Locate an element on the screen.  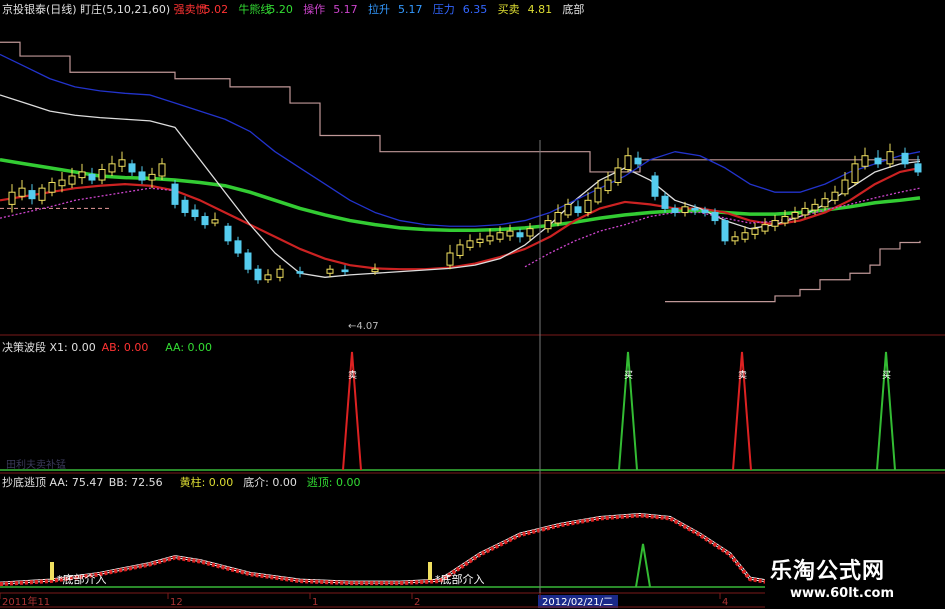
header-label: AA: 0.00 is located at coordinates (188, 347).